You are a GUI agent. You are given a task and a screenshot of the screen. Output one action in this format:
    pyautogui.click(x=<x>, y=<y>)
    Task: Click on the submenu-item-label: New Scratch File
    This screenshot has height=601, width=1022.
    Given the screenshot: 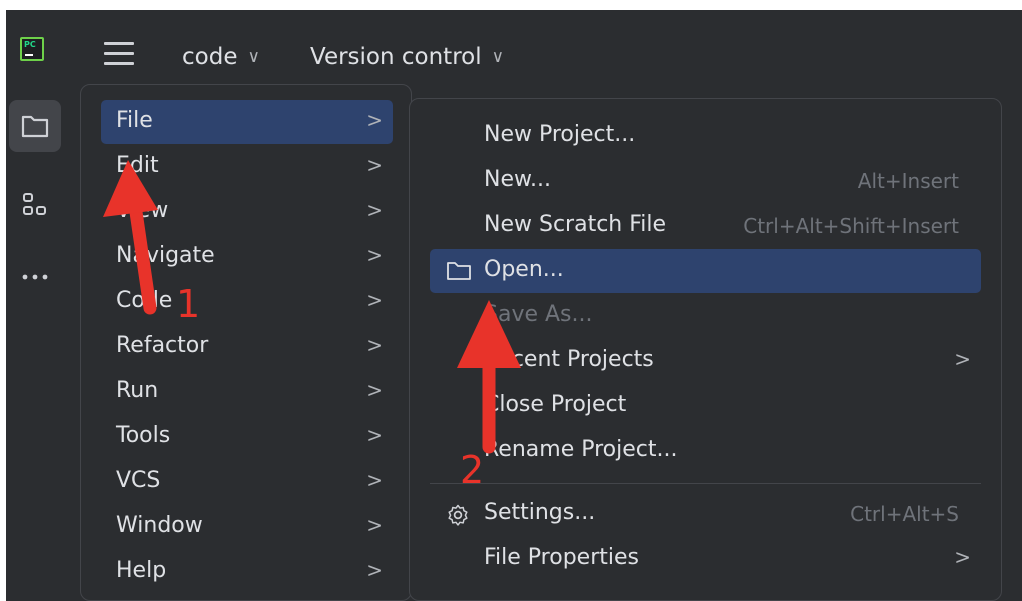 What is the action you would take?
    pyautogui.click(x=575, y=224)
    